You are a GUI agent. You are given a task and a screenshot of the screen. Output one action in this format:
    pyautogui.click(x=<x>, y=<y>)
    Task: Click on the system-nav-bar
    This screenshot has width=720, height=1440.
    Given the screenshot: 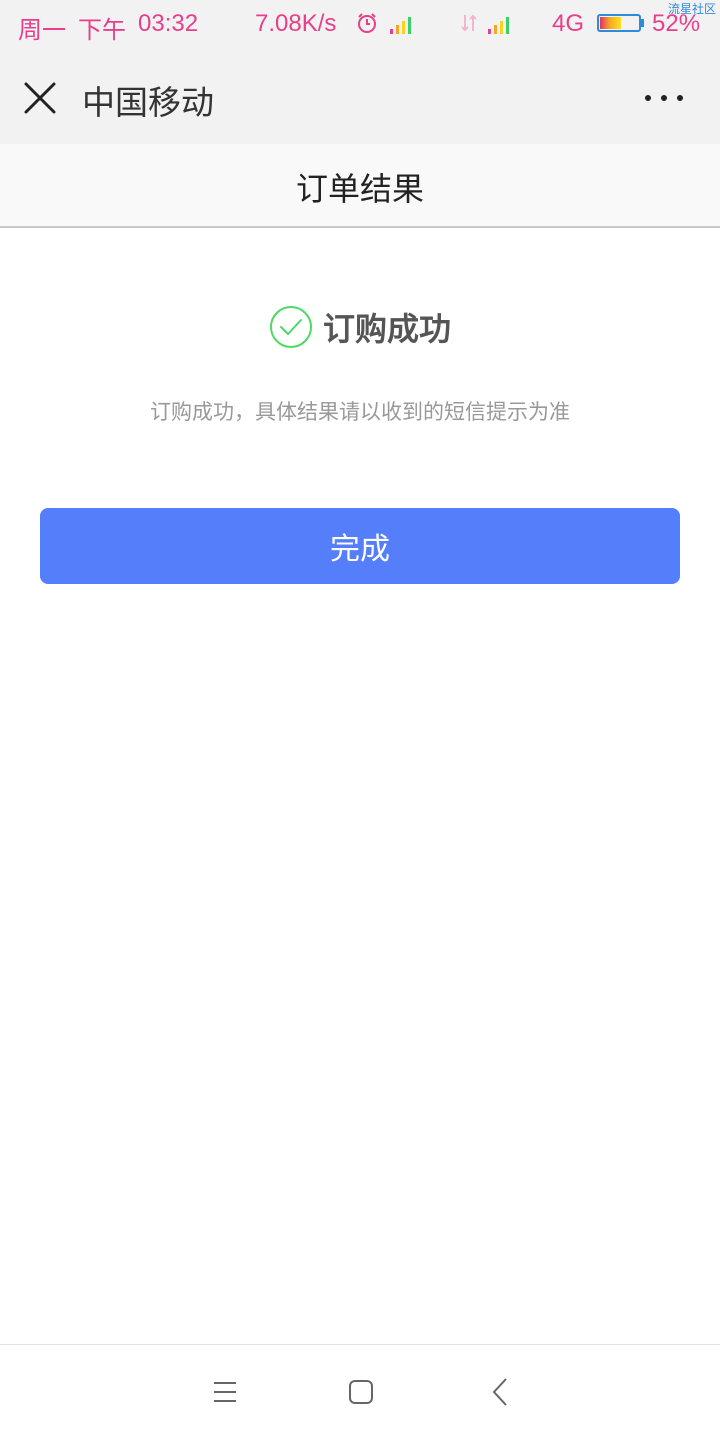 What is the action you would take?
    pyautogui.click(x=360, y=1392)
    